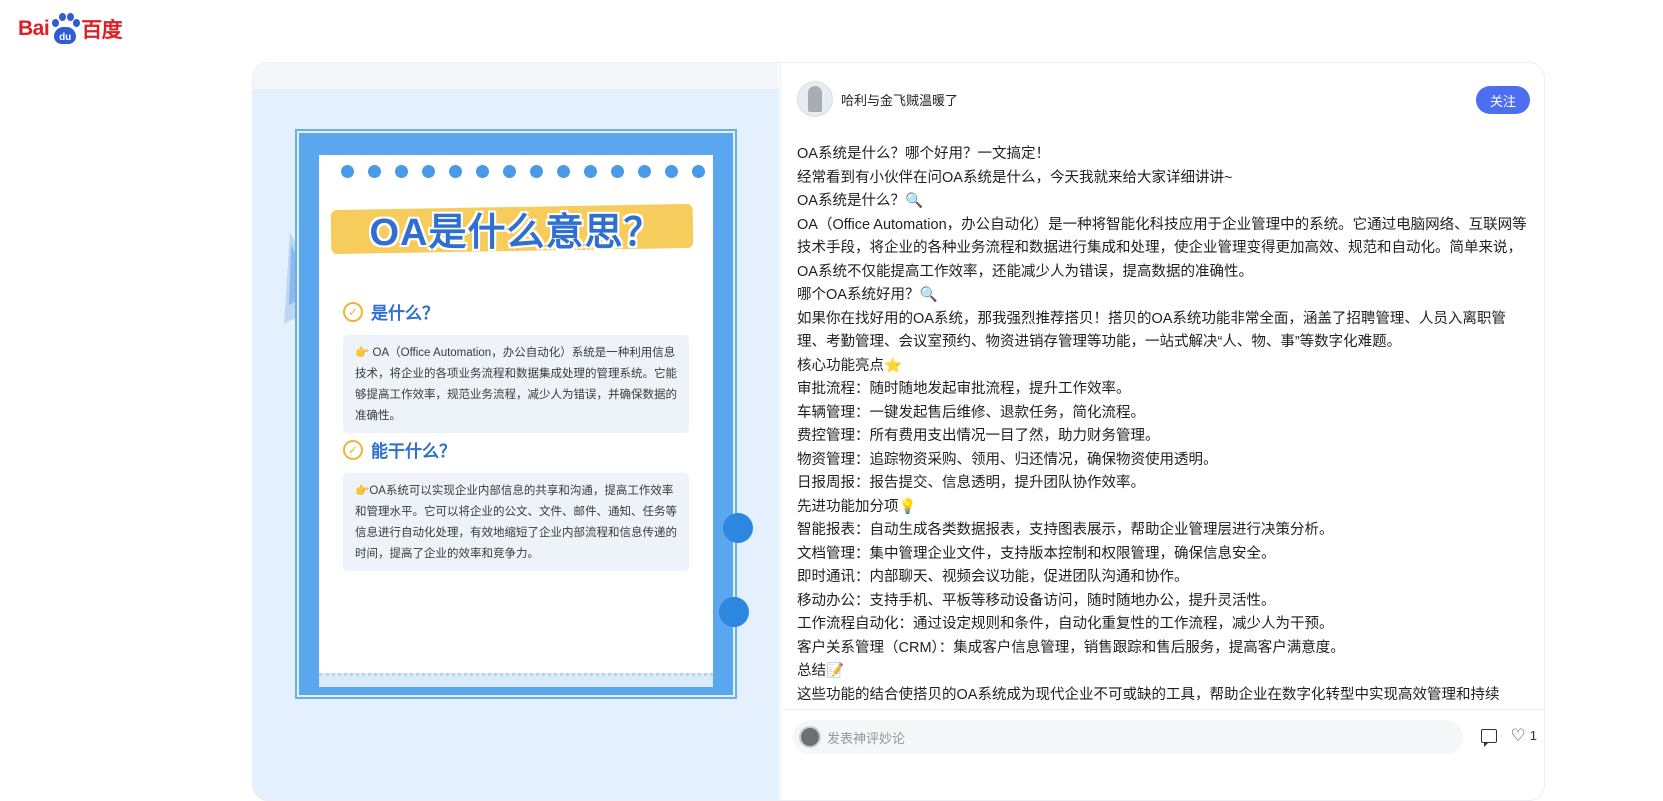 The image size is (1663, 801). I want to click on author-avatar, so click(815, 99).